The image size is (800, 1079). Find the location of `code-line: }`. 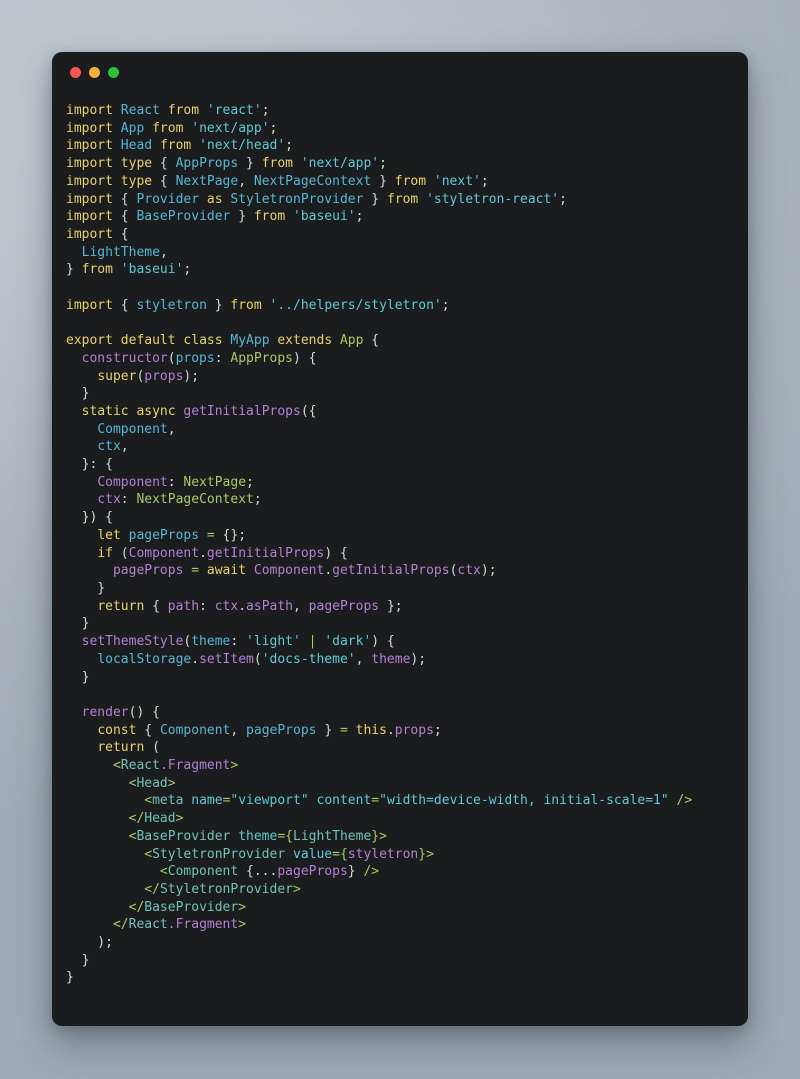

code-line: } is located at coordinates (407, 624).